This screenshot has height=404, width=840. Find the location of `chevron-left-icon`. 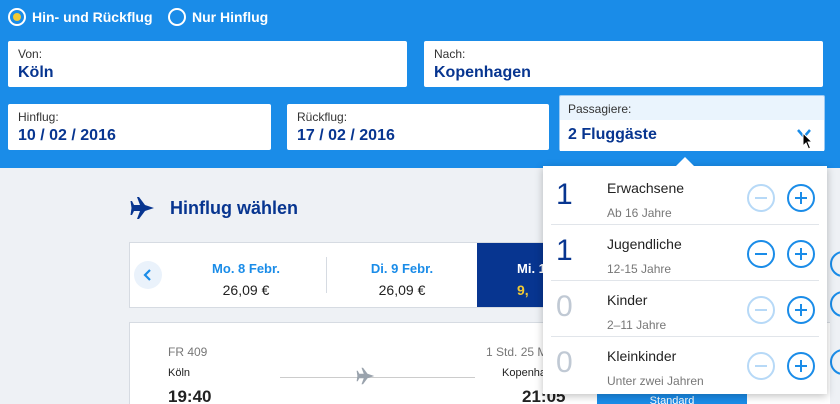

chevron-left-icon is located at coordinates (148, 275).